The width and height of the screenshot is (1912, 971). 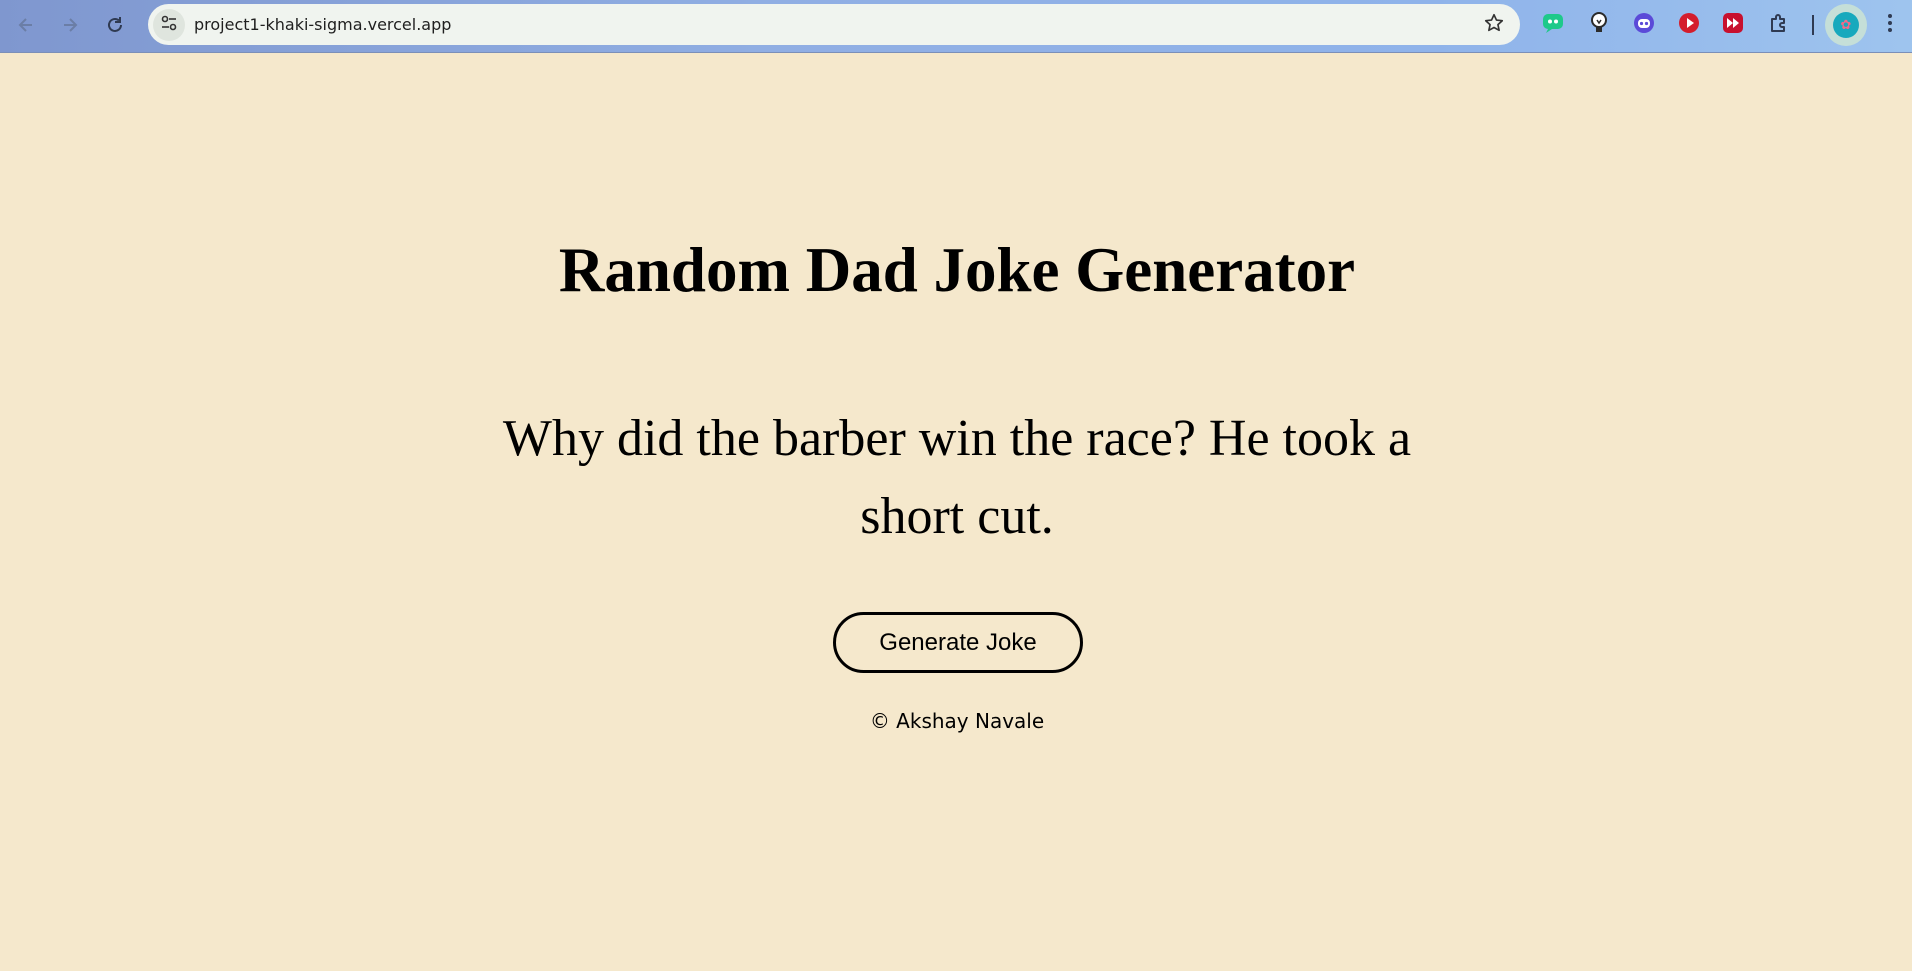 I want to click on generate-joke-button: Generate Joke, so click(x=958, y=642).